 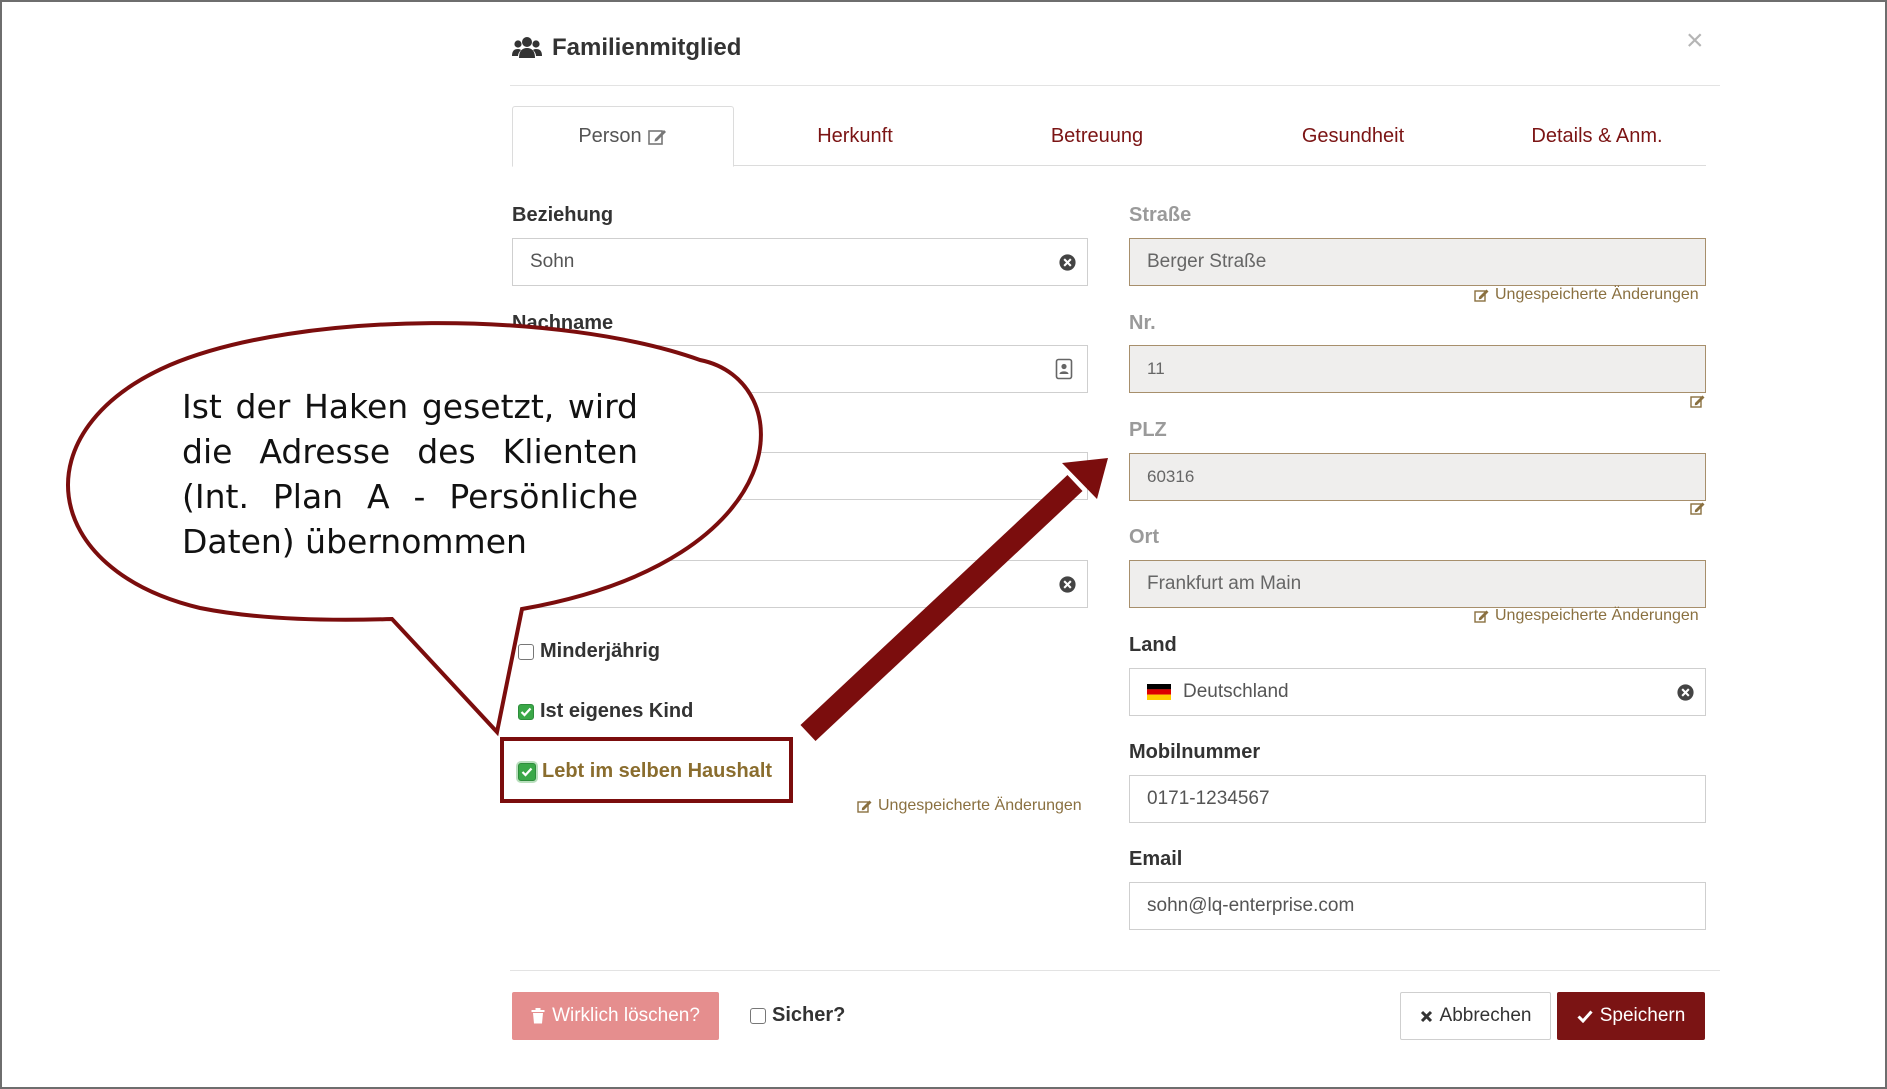 What do you see at coordinates (1208, 798) in the screenshot?
I see `mobil-value: 0171-1234567` at bounding box center [1208, 798].